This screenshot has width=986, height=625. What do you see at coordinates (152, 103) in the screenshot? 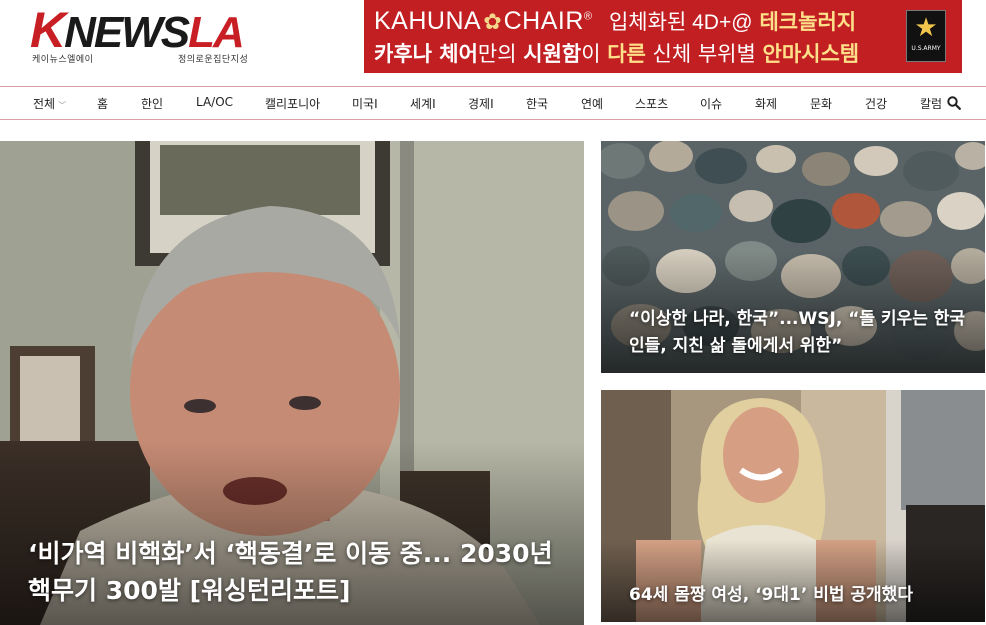
I see `nav-item-korean-american: 한인` at bounding box center [152, 103].